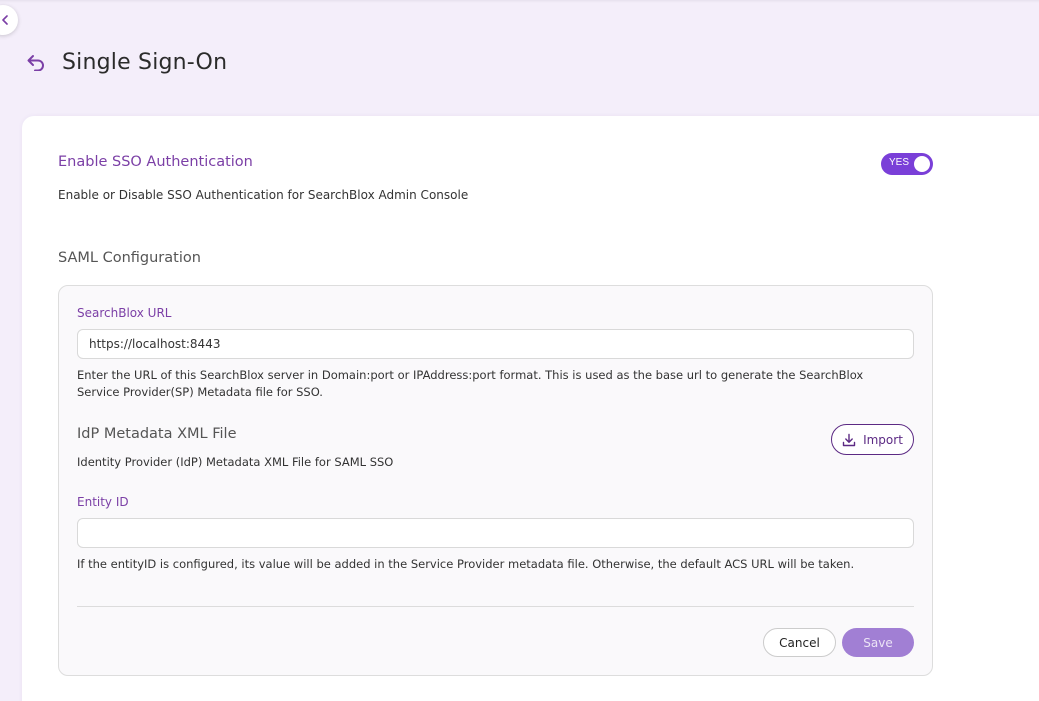 Image resolution: width=1039 pixels, height=701 pixels. What do you see at coordinates (495, 533) in the screenshot?
I see `entity-id-input` at bounding box center [495, 533].